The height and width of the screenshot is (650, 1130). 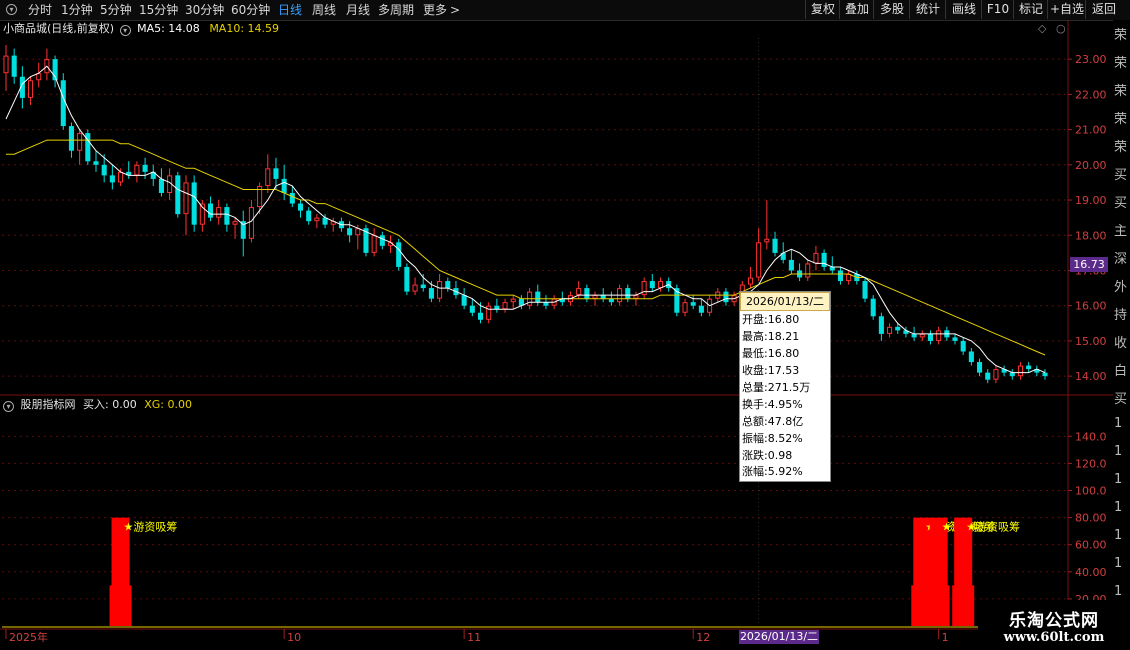 What do you see at coordinates (1091, 341) in the screenshot?
I see `price-tick-label: 15.00` at bounding box center [1091, 341].